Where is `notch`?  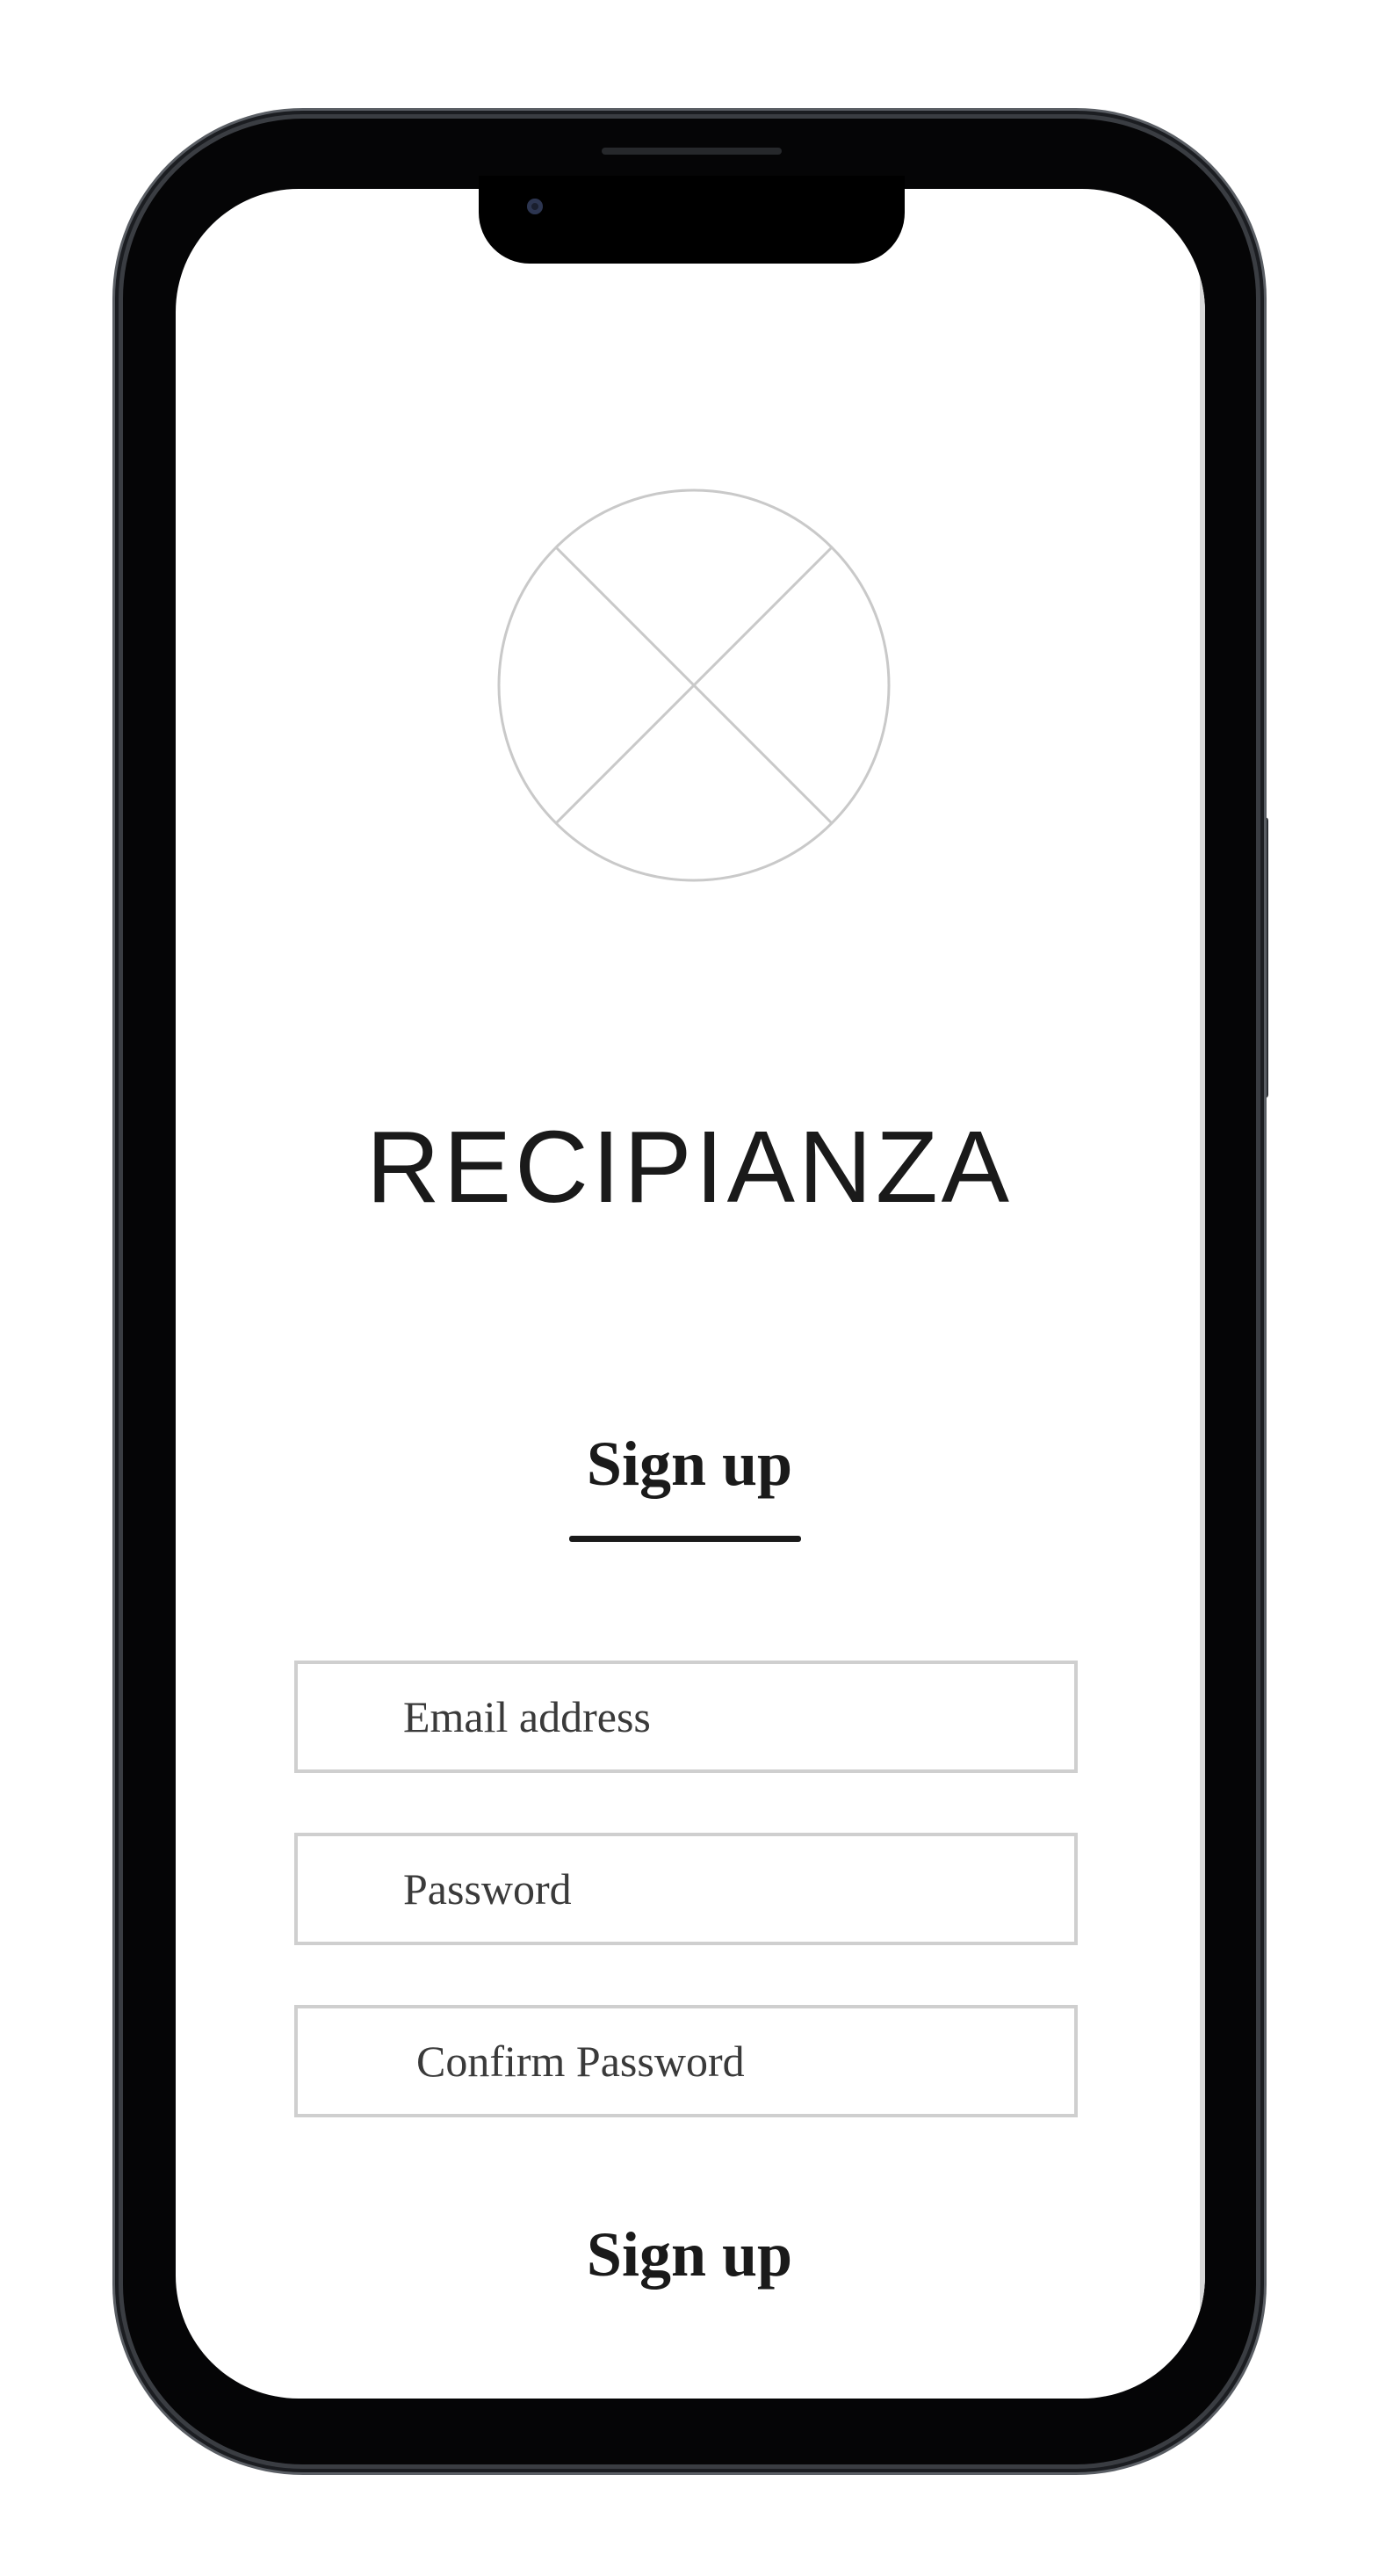
notch is located at coordinates (692, 220).